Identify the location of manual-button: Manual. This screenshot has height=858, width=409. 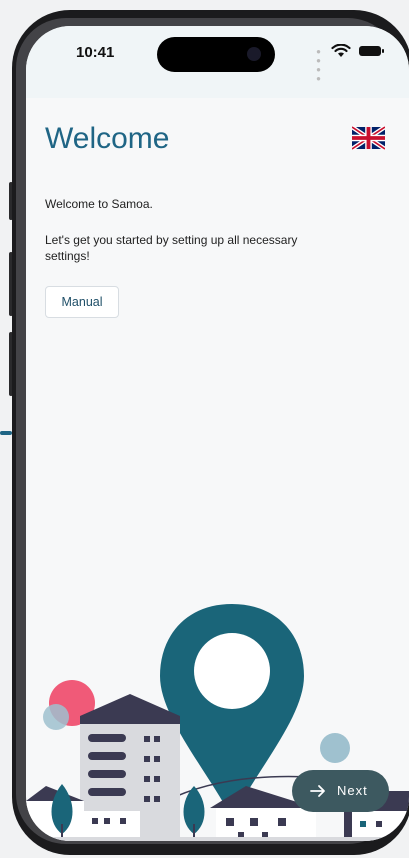
(82, 302).